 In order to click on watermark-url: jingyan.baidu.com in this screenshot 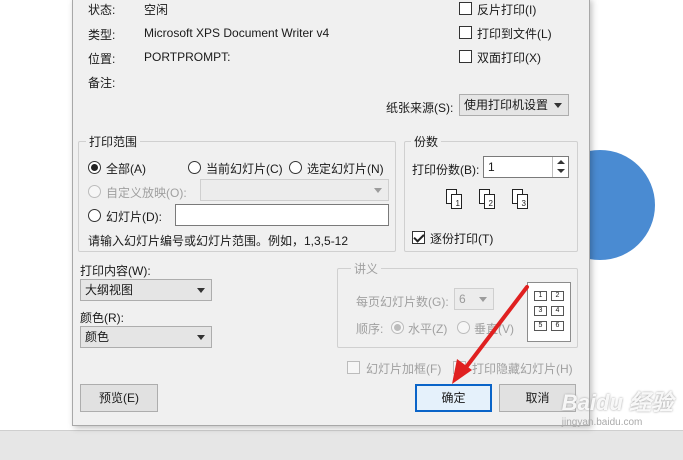, I will do `click(602, 422)`.